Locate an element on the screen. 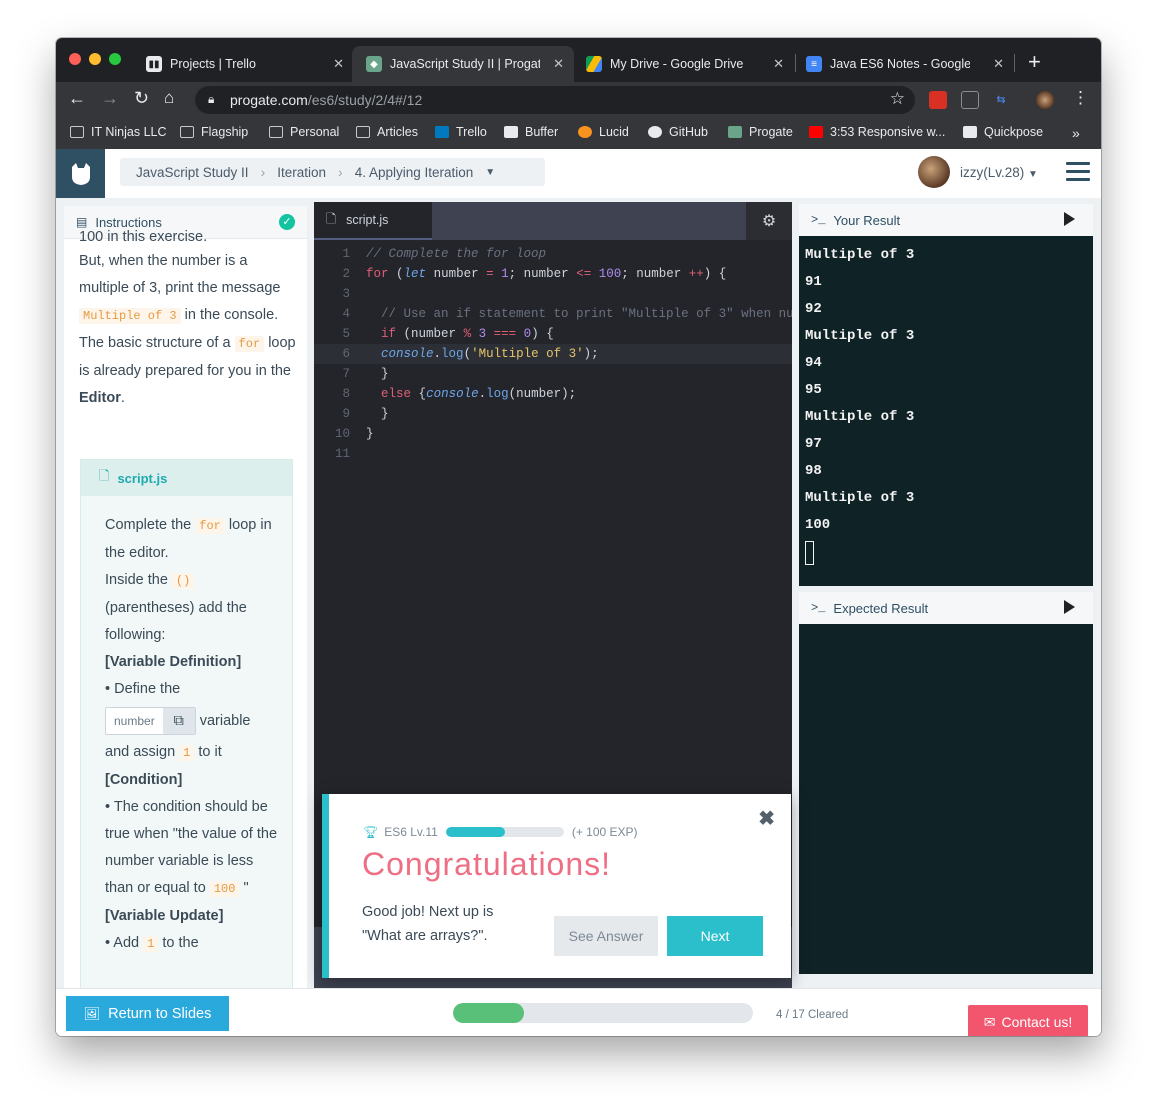  line-number: 11 is located at coordinates (342, 454).